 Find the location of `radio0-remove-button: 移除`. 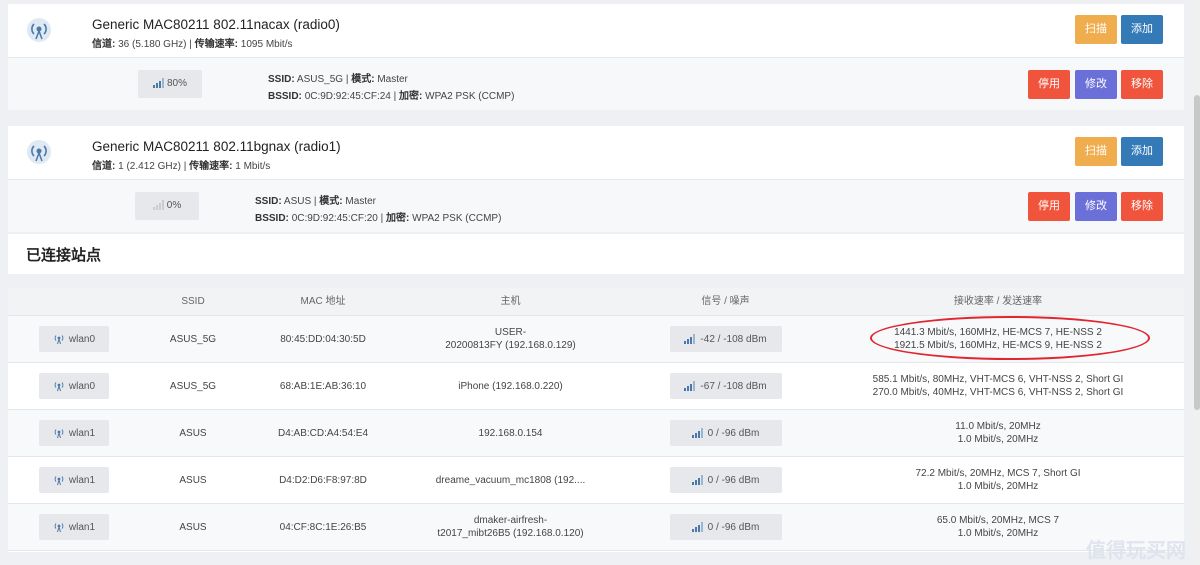

radio0-remove-button: 移除 is located at coordinates (1142, 84).